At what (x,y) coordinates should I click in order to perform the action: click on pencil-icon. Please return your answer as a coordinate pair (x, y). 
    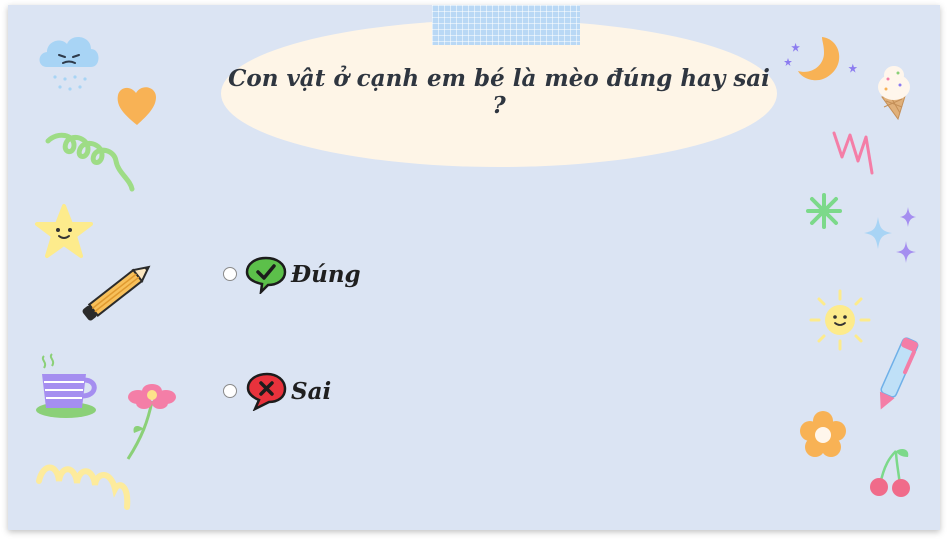
    Looking at the image, I should click on (116, 293).